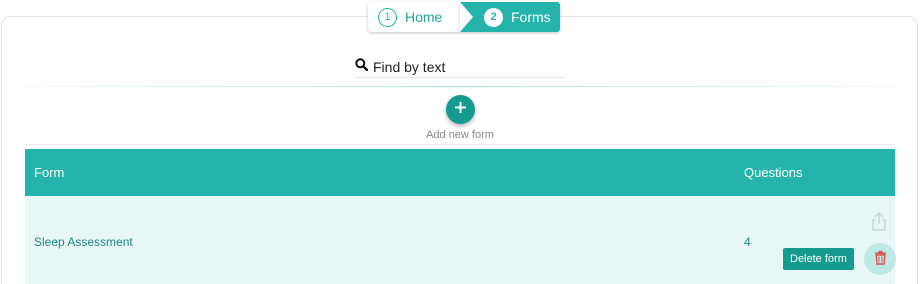 This screenshot has width=920, height=284. I want to click on breadcrumb-home-label: Home, so click(424, 17).